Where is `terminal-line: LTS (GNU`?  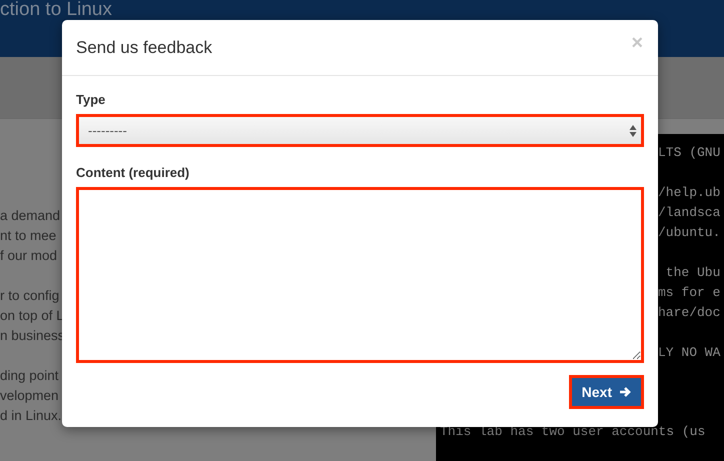 terminal-line: LTS (GNU is located at coordinates (690, 153).